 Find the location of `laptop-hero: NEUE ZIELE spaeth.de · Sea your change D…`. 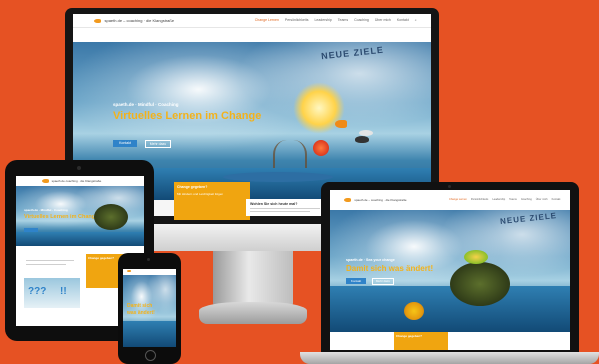

laptop-hero: NEUE ZIELE spaeth.de · Sea your change D… is located at coordinates (450, 271).